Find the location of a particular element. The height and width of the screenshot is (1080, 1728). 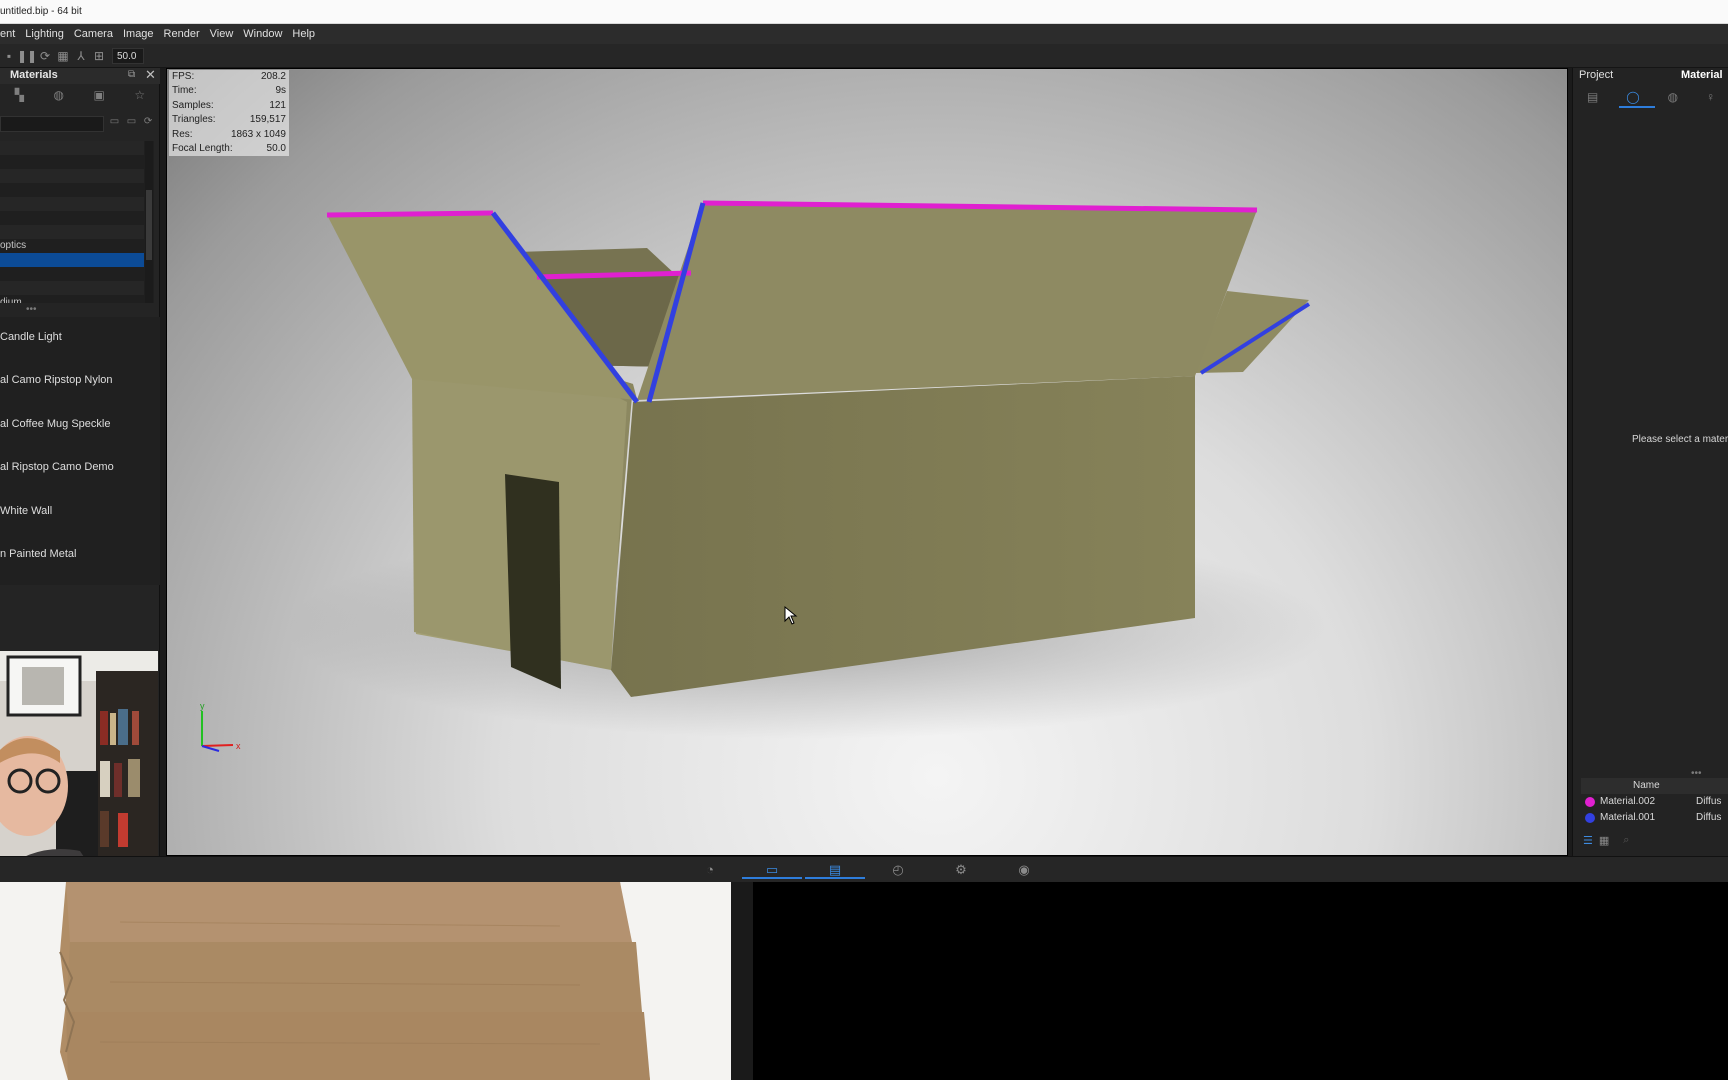

menu-item-window: Window is located at coordinates (262, 34).